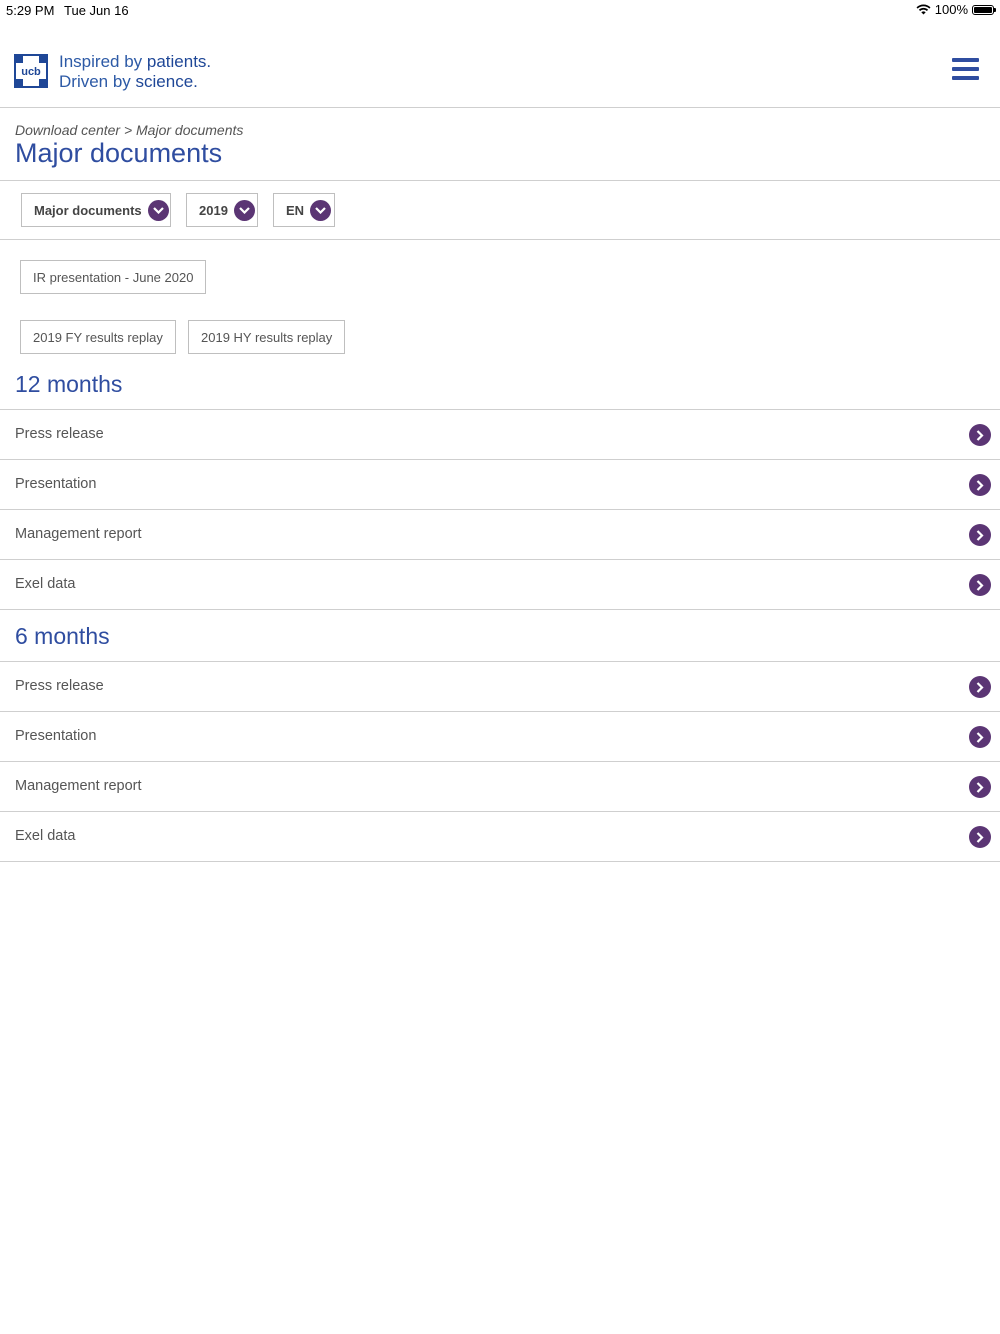 The image size is (1000, 1334). I want to click on category-select: Major documents, so click(96, 210).